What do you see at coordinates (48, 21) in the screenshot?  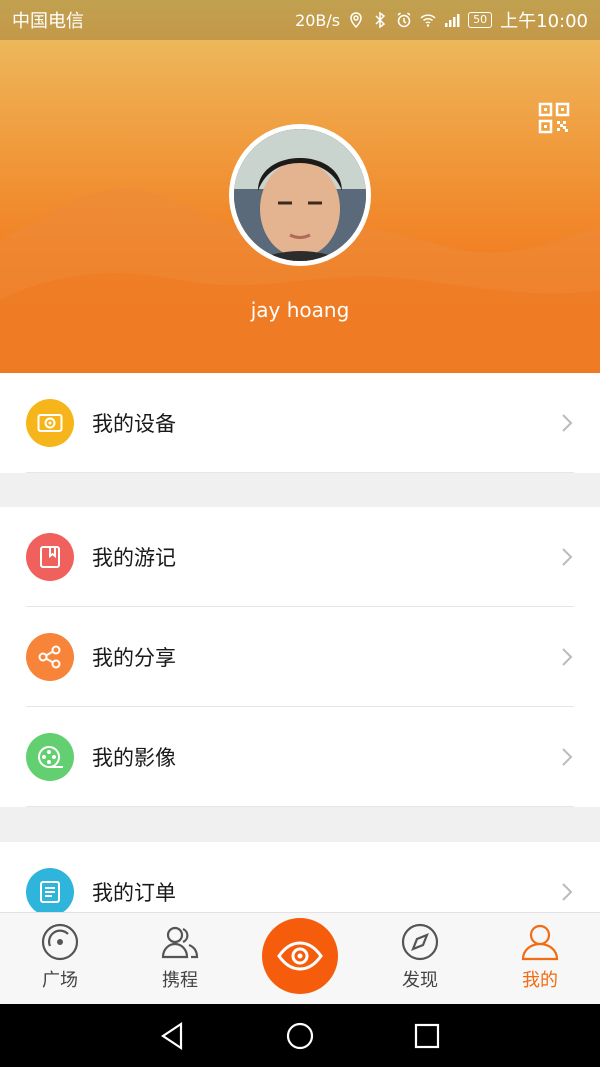 I see `carrier-name: 中国电信` at bounding box center [48, 21].